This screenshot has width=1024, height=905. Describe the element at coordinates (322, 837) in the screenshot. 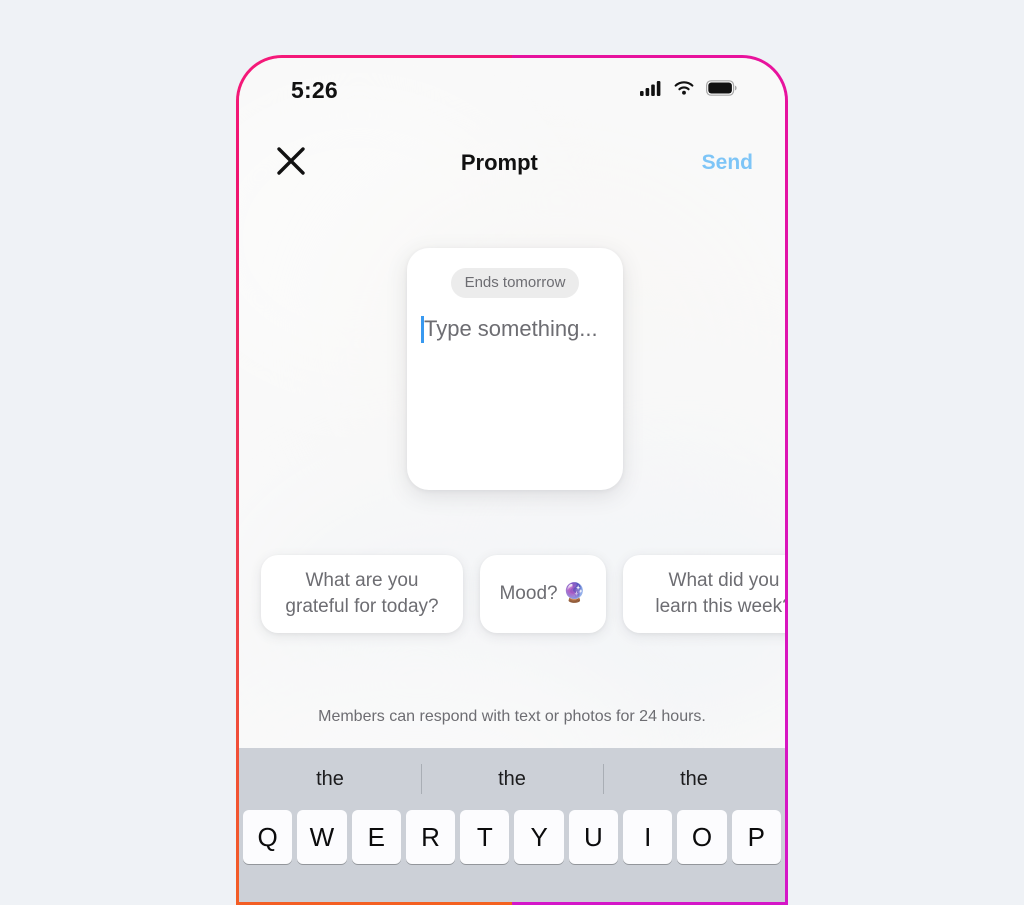

I see `key-w: W` at that location.